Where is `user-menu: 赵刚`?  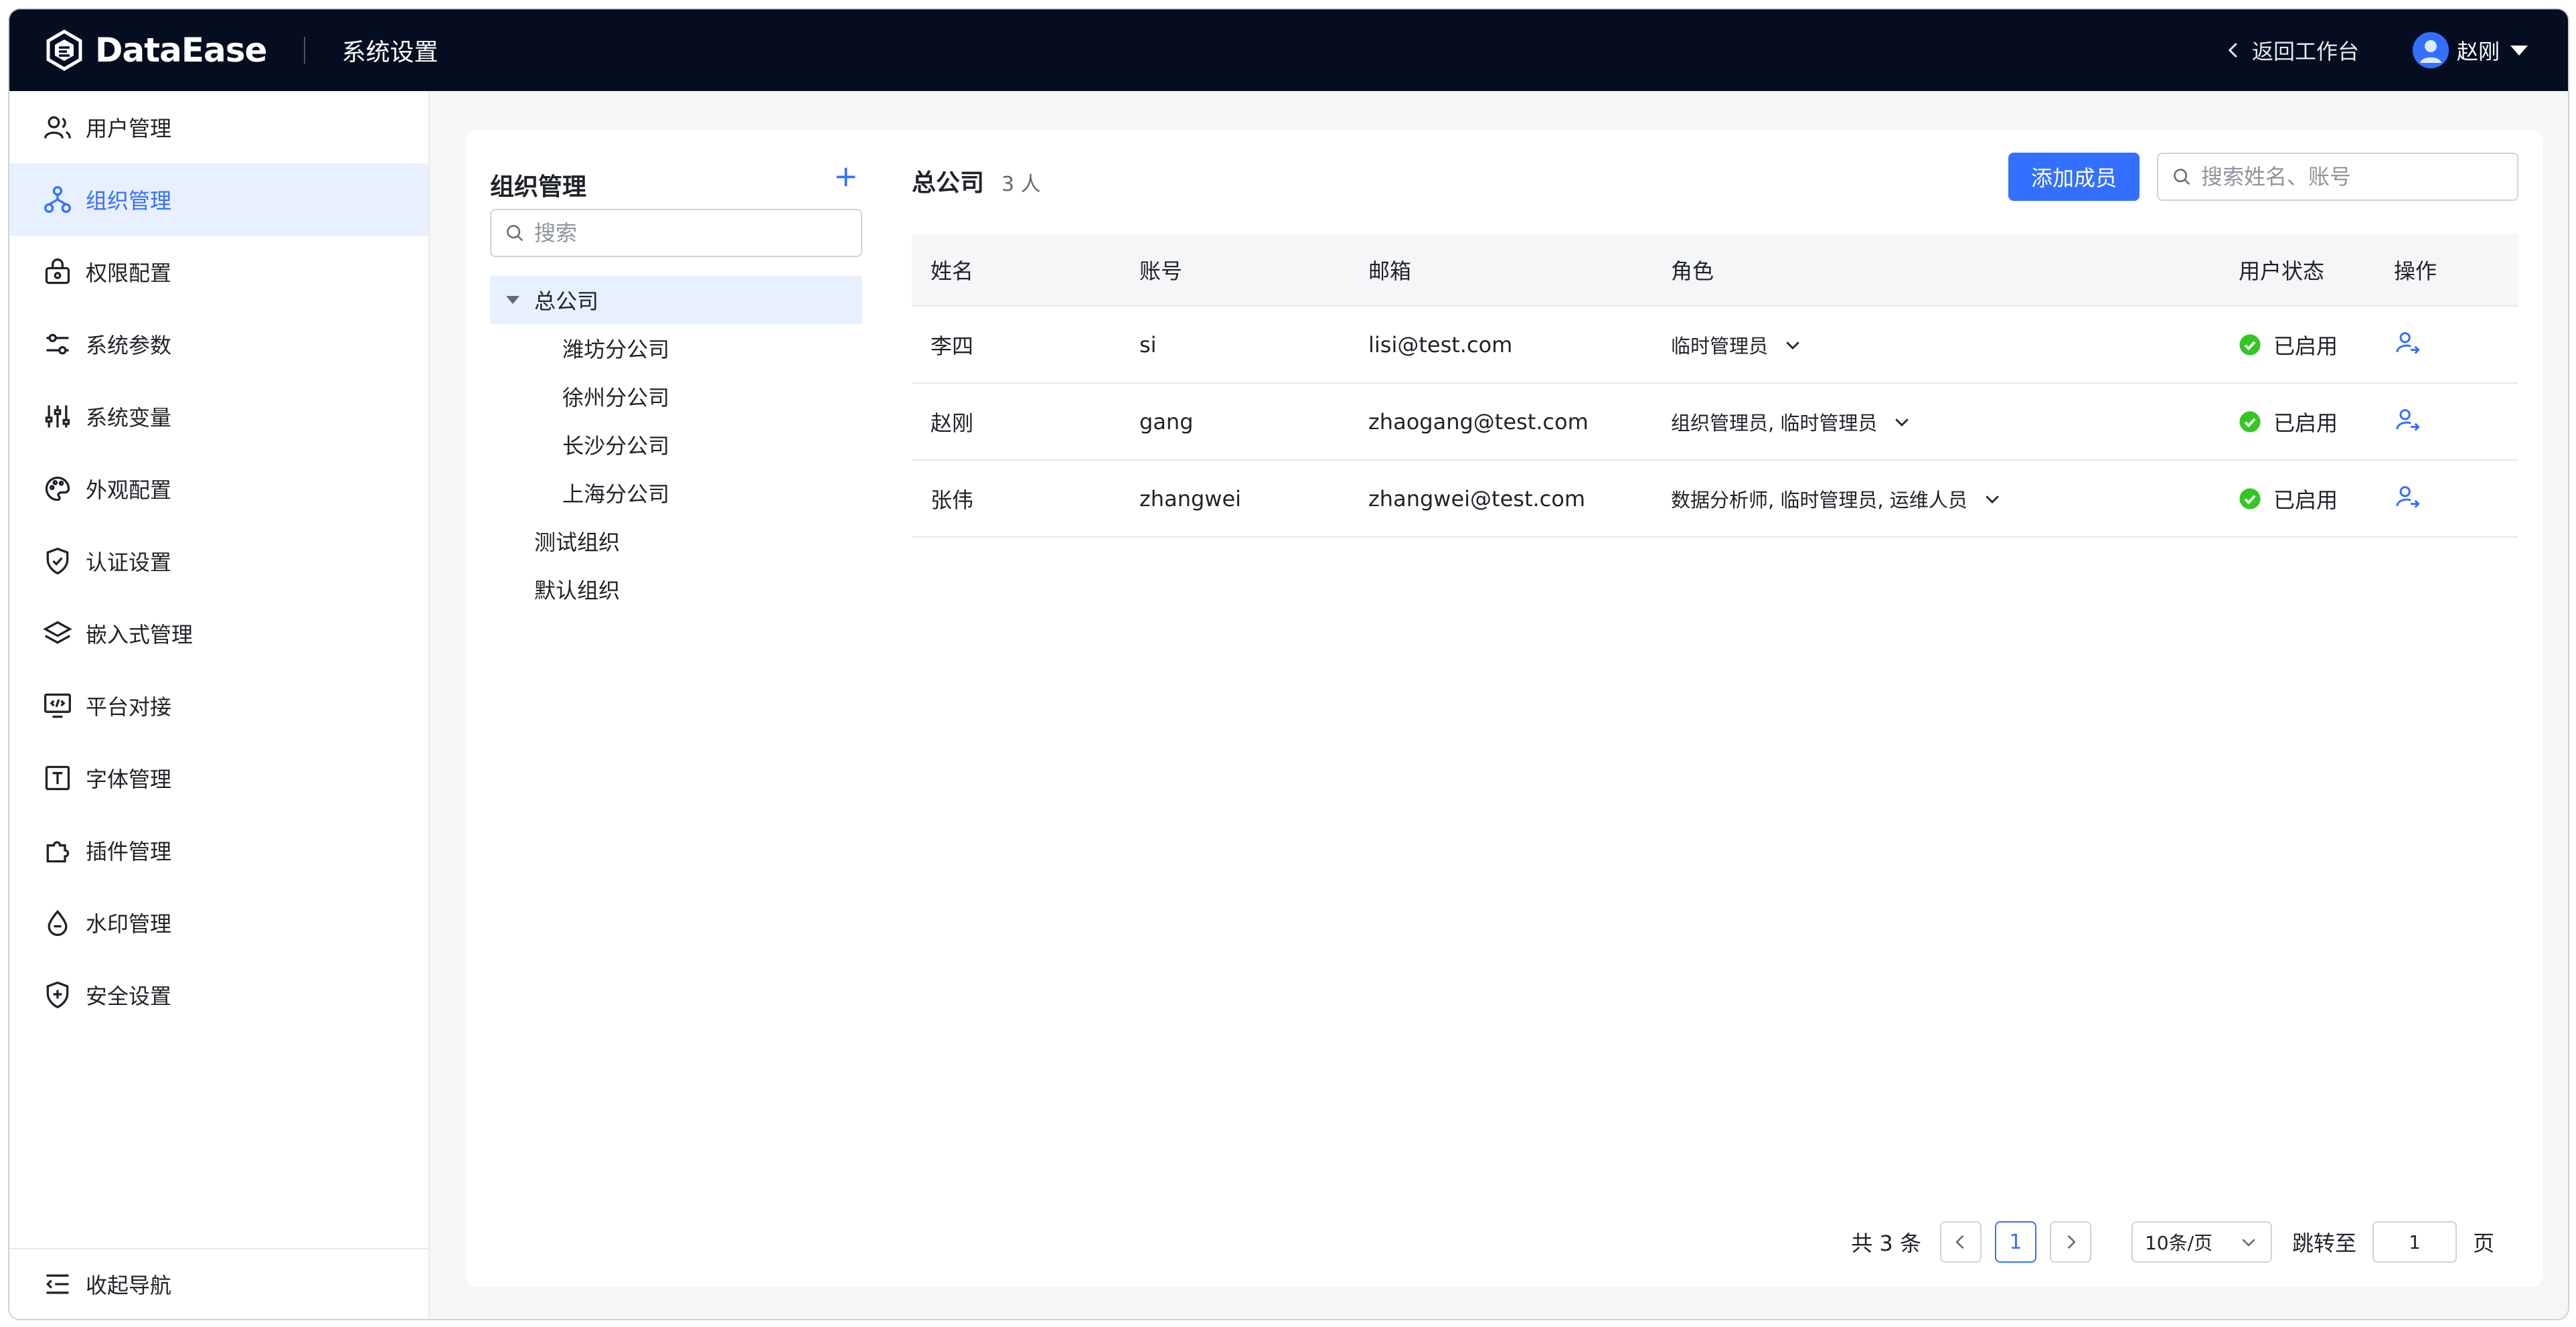 user-menu: 赵刚 is located at coordinates (2470, 50).